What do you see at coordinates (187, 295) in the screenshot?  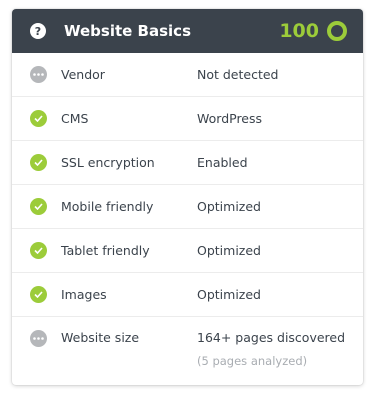 I see `row-images: Images Optimized` at bounding box center [187, 295].